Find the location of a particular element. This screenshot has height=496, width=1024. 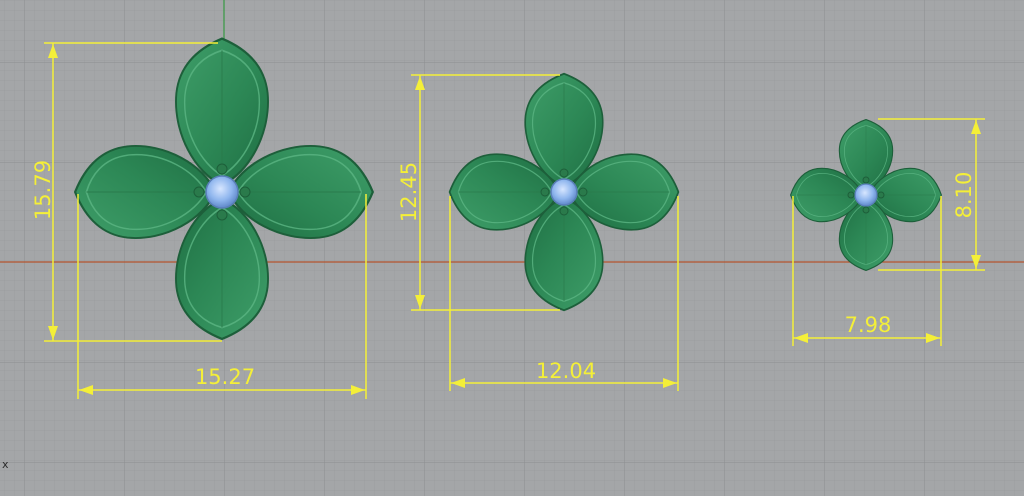

dimension-medium-width-label: 12.04 is located at coordinates (566, 371).